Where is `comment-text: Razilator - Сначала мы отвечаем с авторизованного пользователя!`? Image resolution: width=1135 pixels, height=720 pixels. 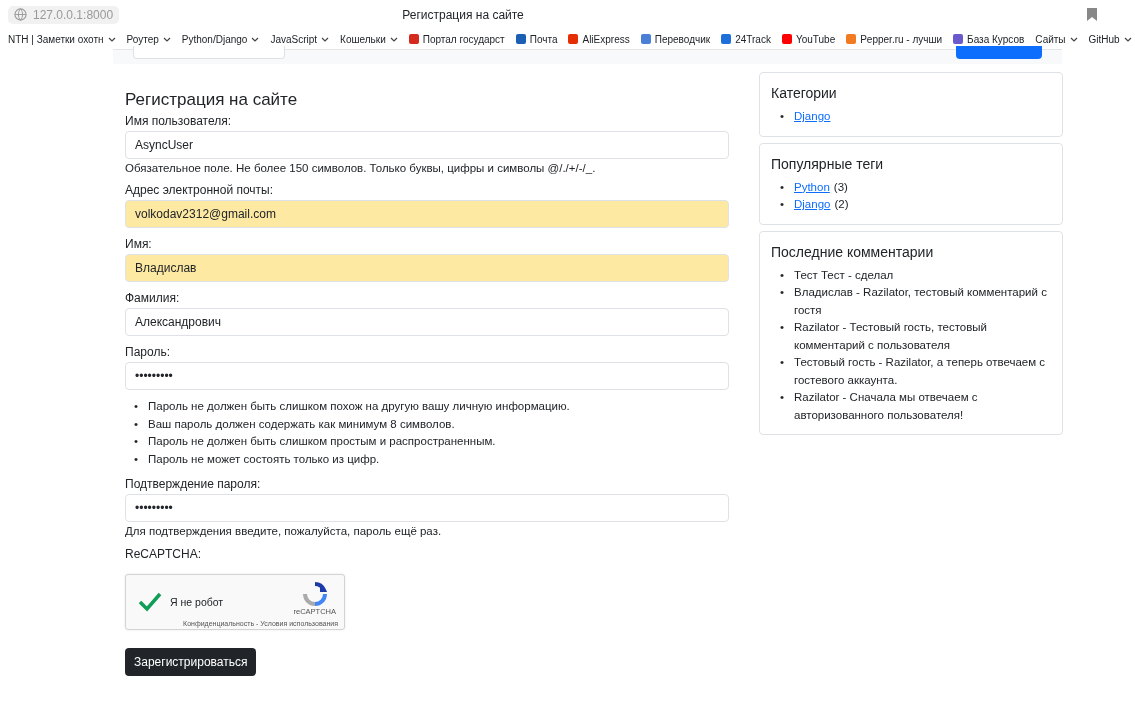 comment-text: Razilator - Сначала мы отвечаем с авторизованного пользователя! is located at coordinates (886, 406).